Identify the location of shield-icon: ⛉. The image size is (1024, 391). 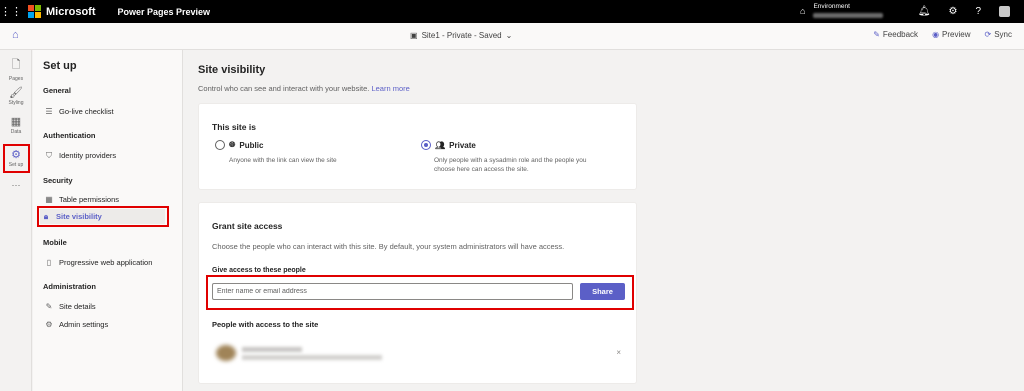
(49, 155).